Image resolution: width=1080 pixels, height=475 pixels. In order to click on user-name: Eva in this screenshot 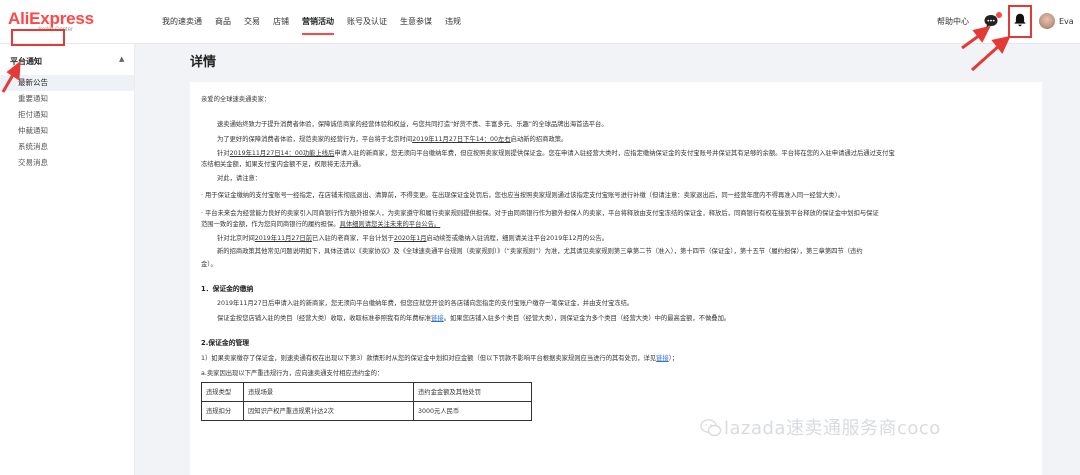, I will do `click(1066, 22)`.